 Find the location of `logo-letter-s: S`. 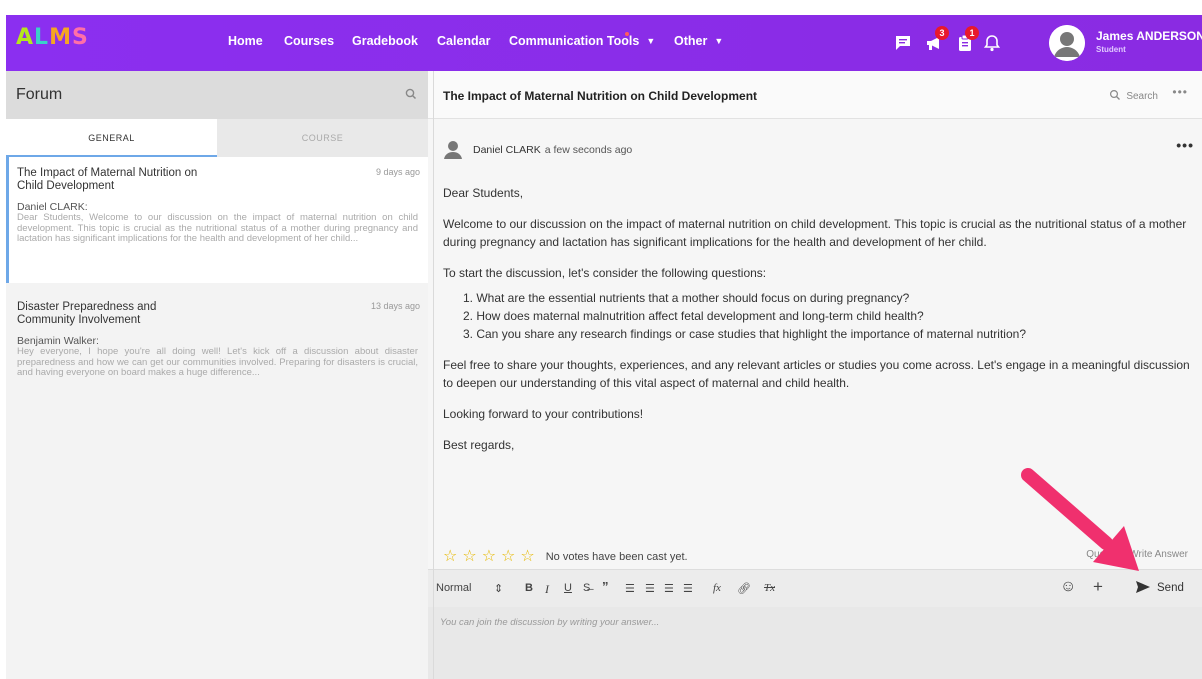

logo-letter-s: S is located at coordinates (80, 37).